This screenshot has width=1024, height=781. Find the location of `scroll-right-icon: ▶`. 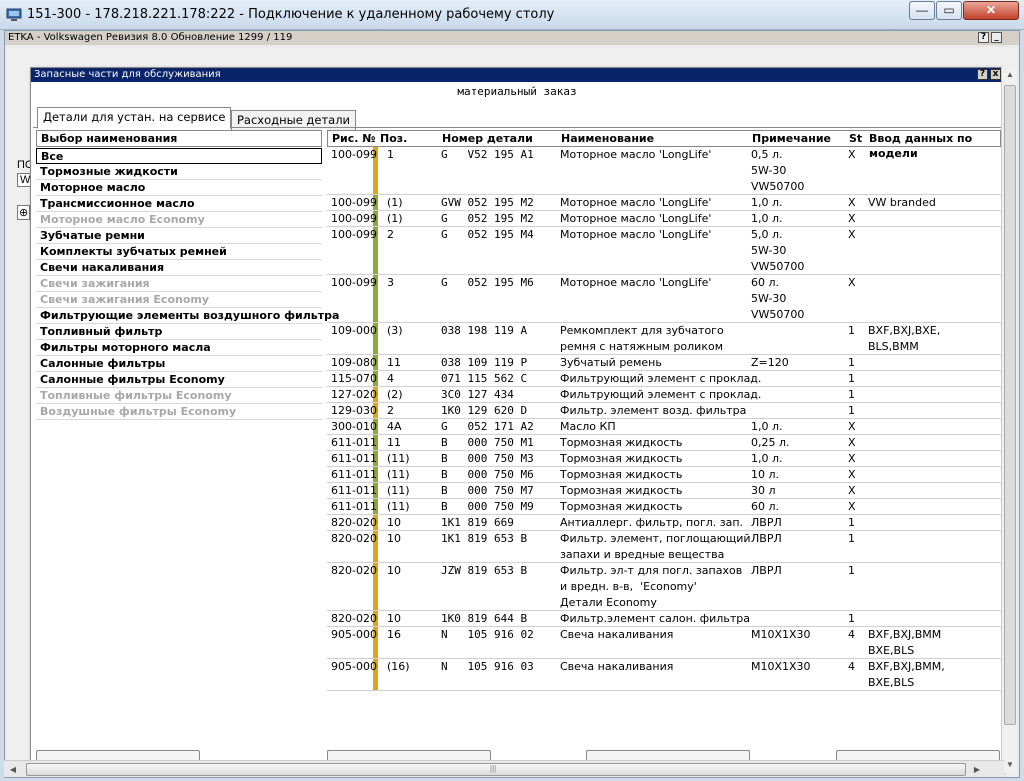

scroll-right-icon: ▶ is located at coordinates (977, 769).